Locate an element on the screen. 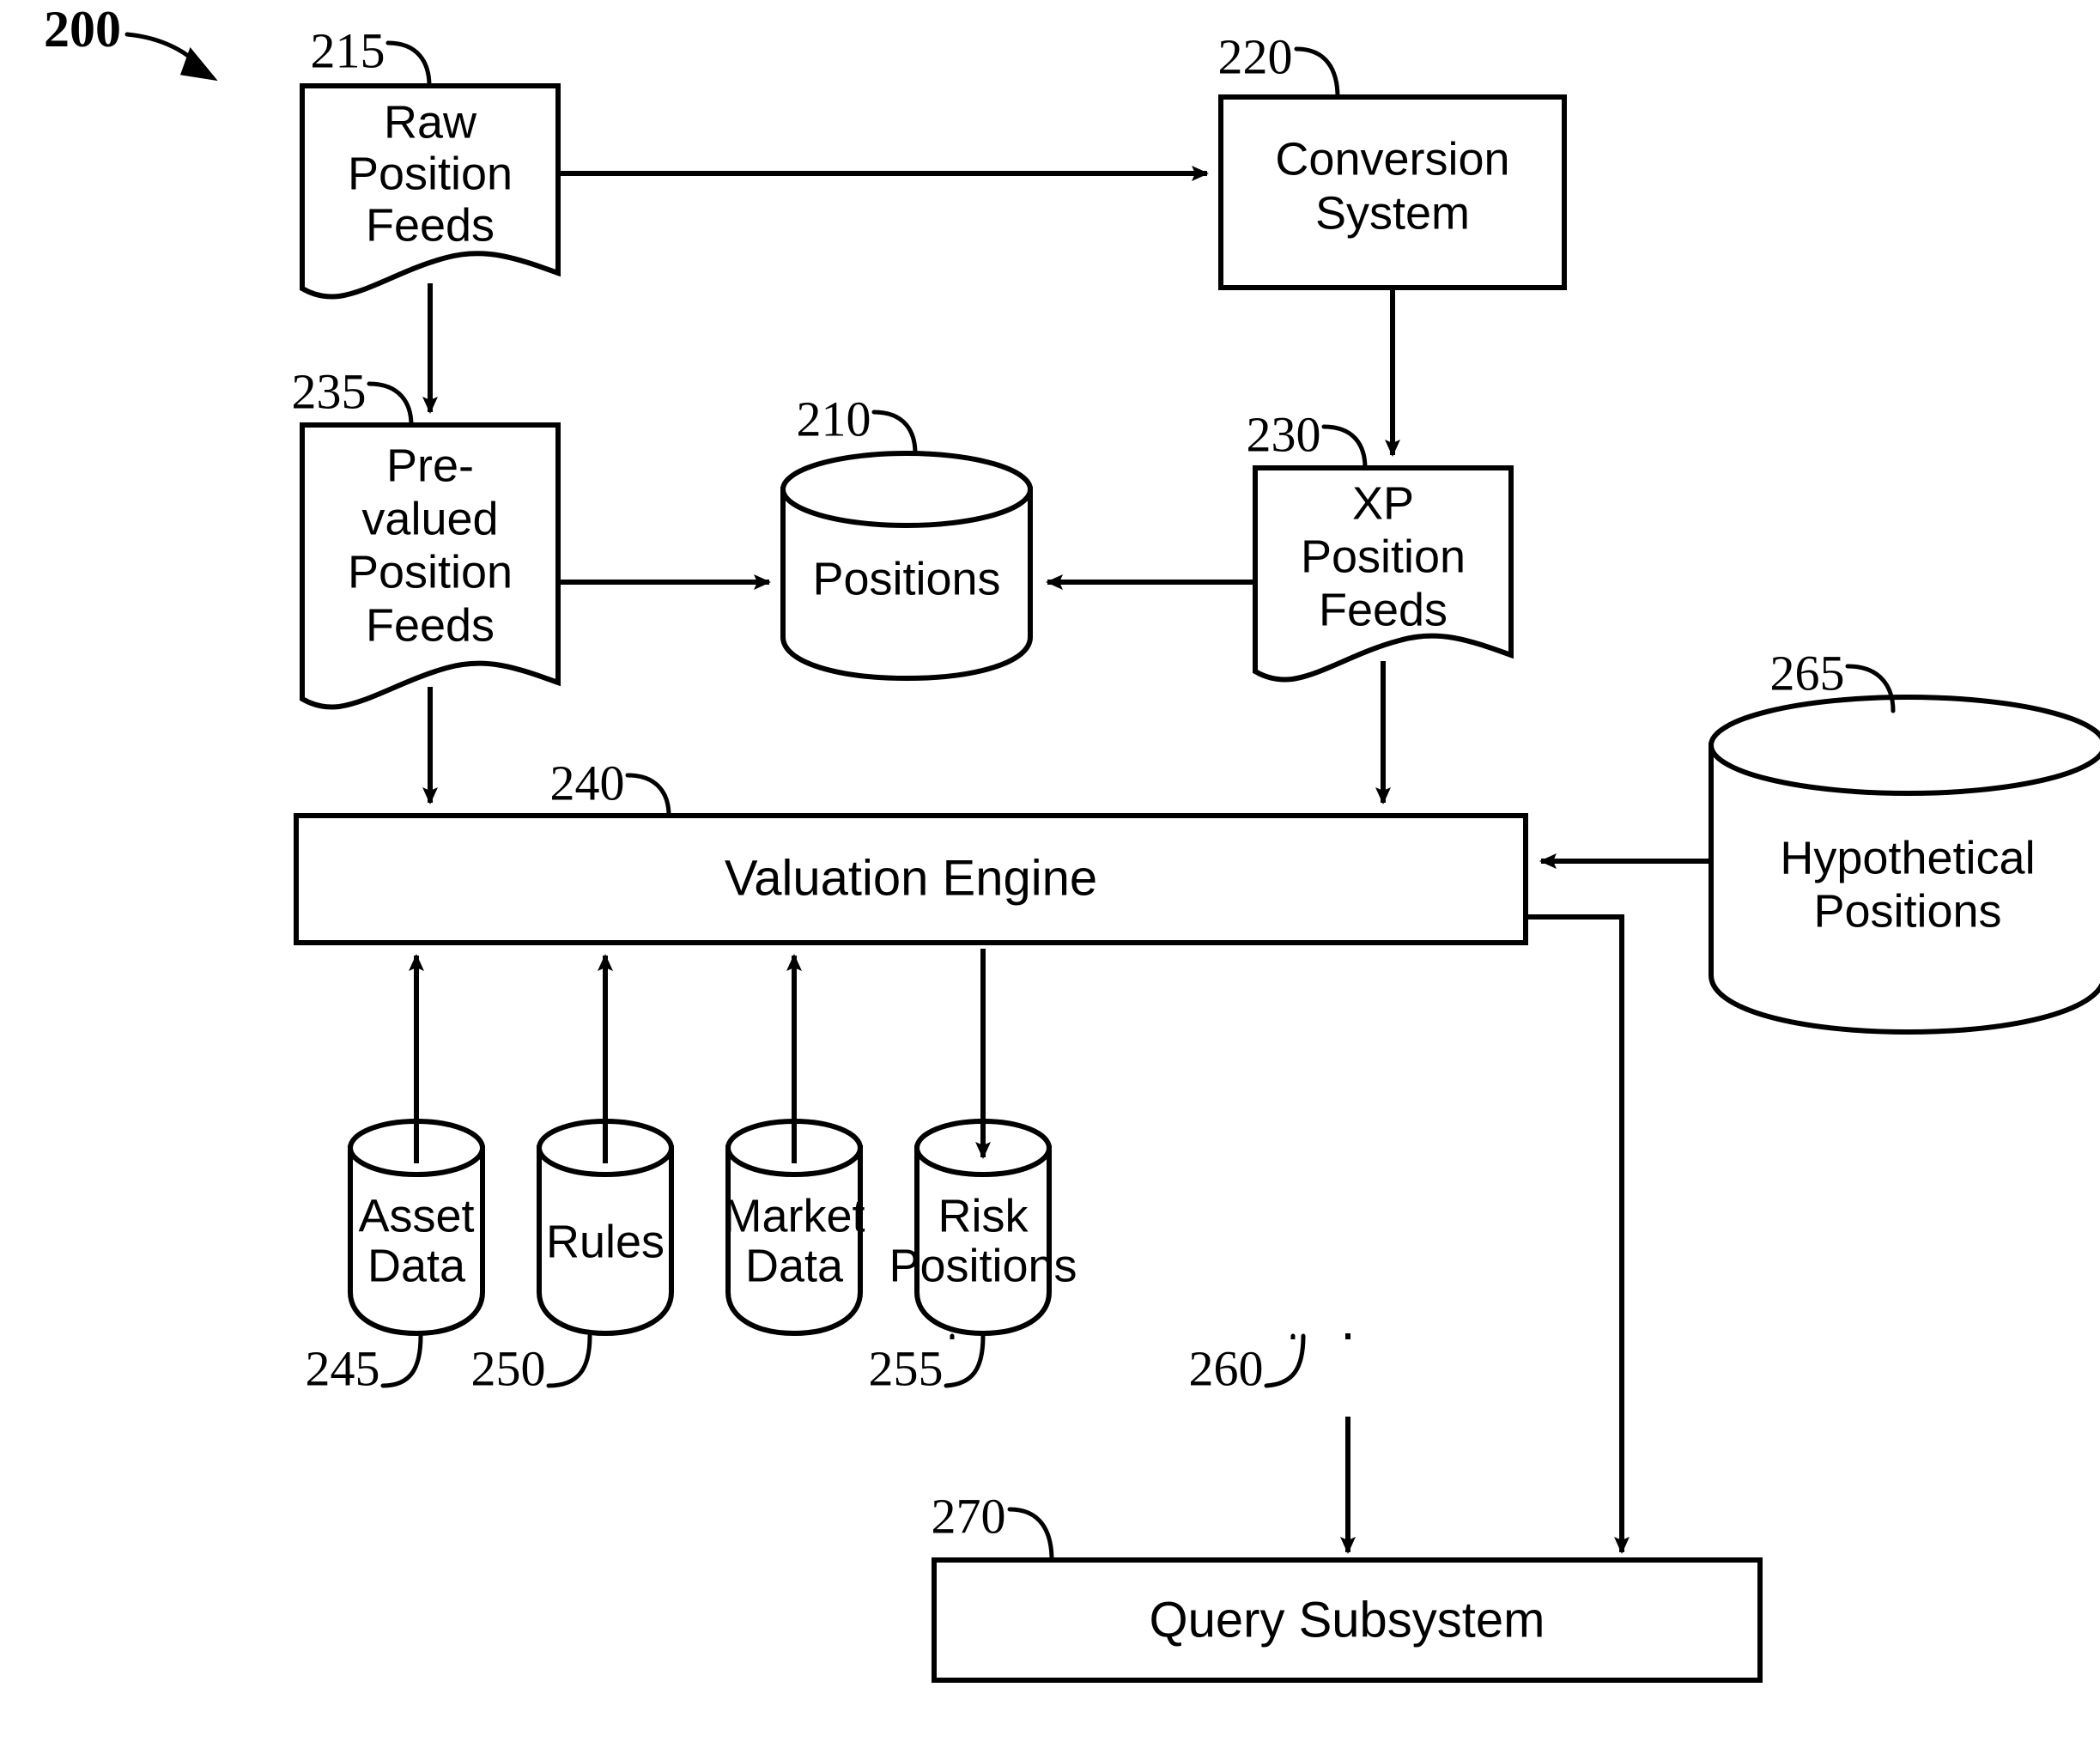 The width and height of the screenshot is (2100, 1742). risk-positions-label-line-2: Positions is located at coordinates (983, 1266).